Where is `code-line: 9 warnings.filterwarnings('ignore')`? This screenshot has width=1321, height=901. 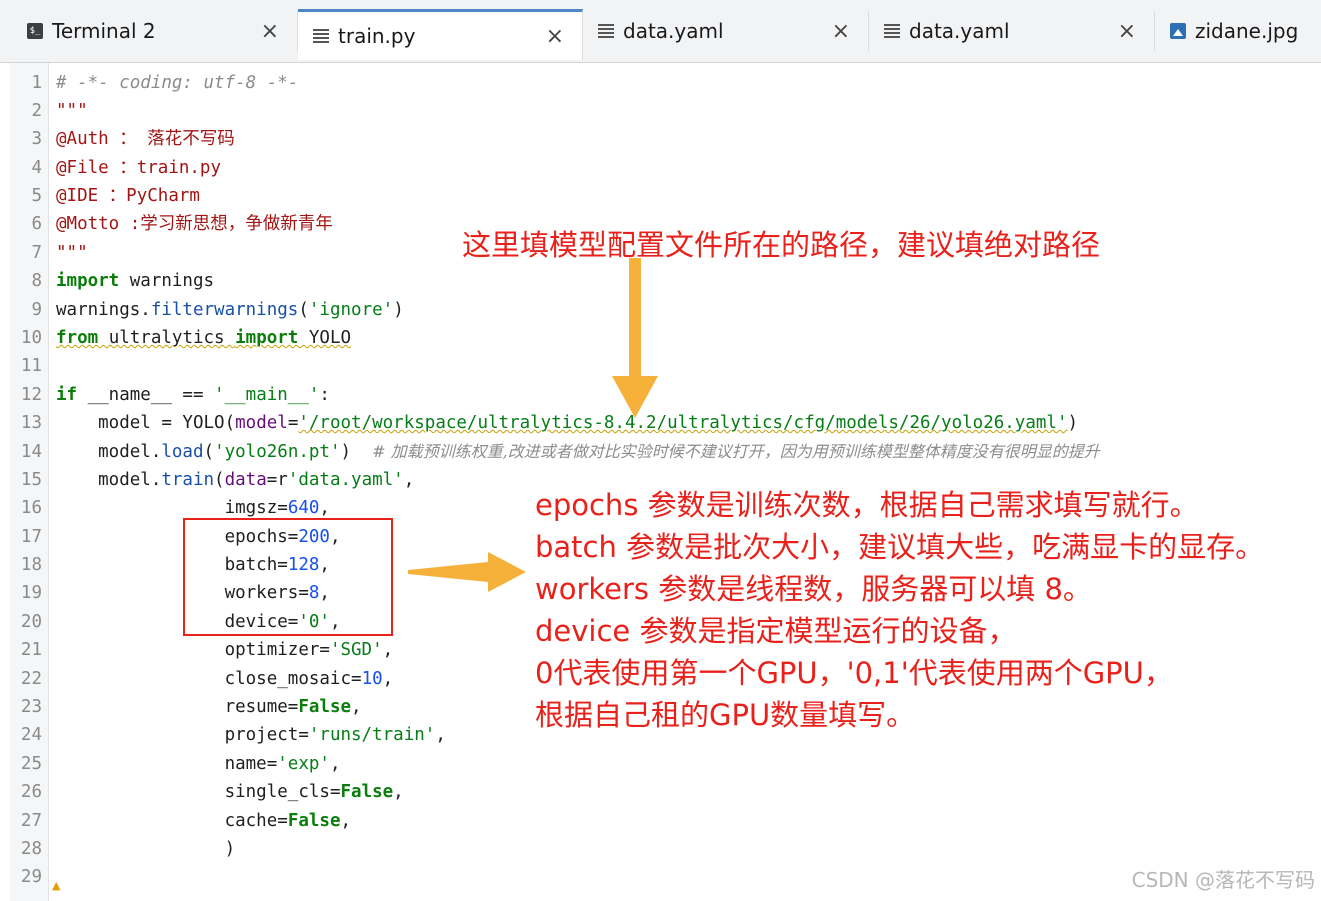 code-line: 9 warnings.filterwarnings('ignore') is located at coordinates (660, 310).